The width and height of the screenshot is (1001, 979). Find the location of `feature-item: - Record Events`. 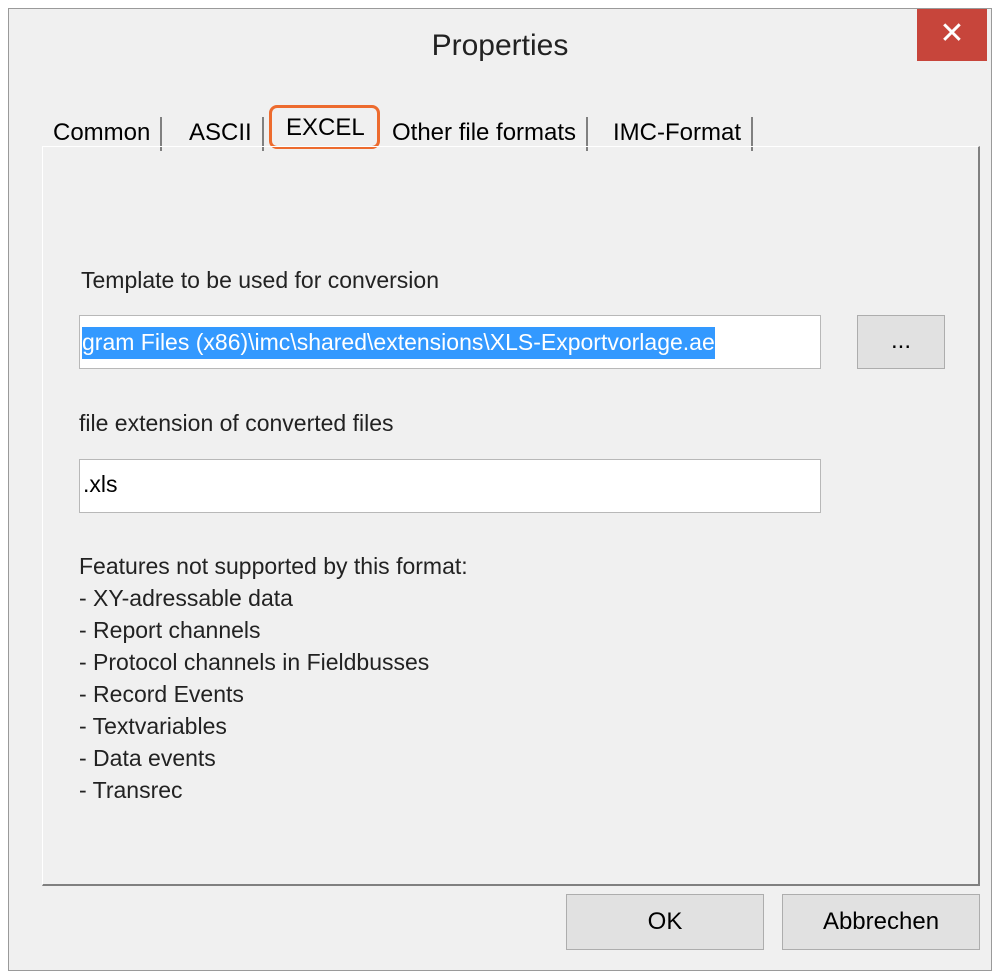

feature-item: - Record Events is located at coordinates (161, 694).